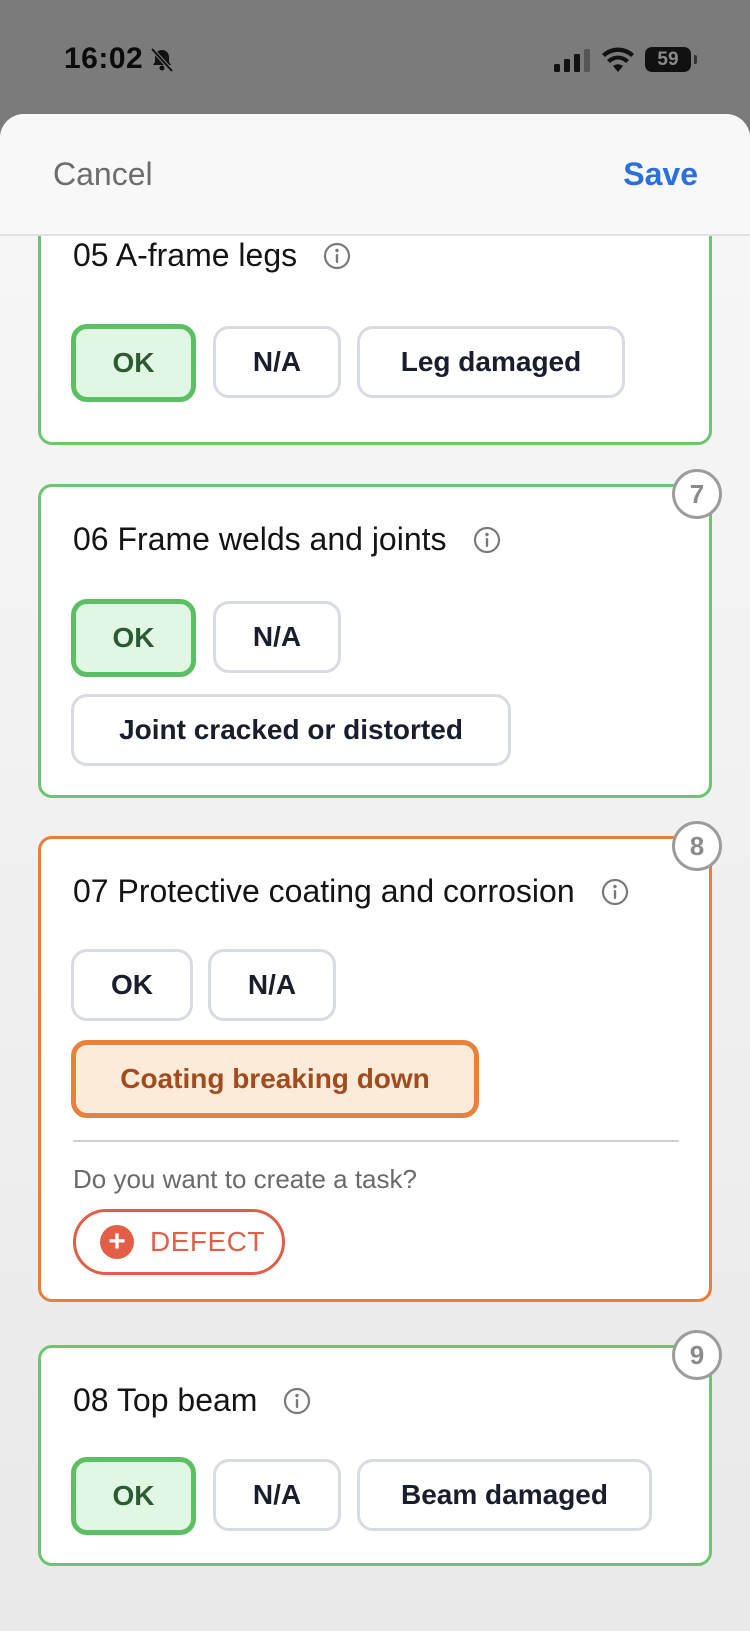 The image size is (750, 1631). I want to click on item-title: 05 A-frame legs, so click(212, 255).